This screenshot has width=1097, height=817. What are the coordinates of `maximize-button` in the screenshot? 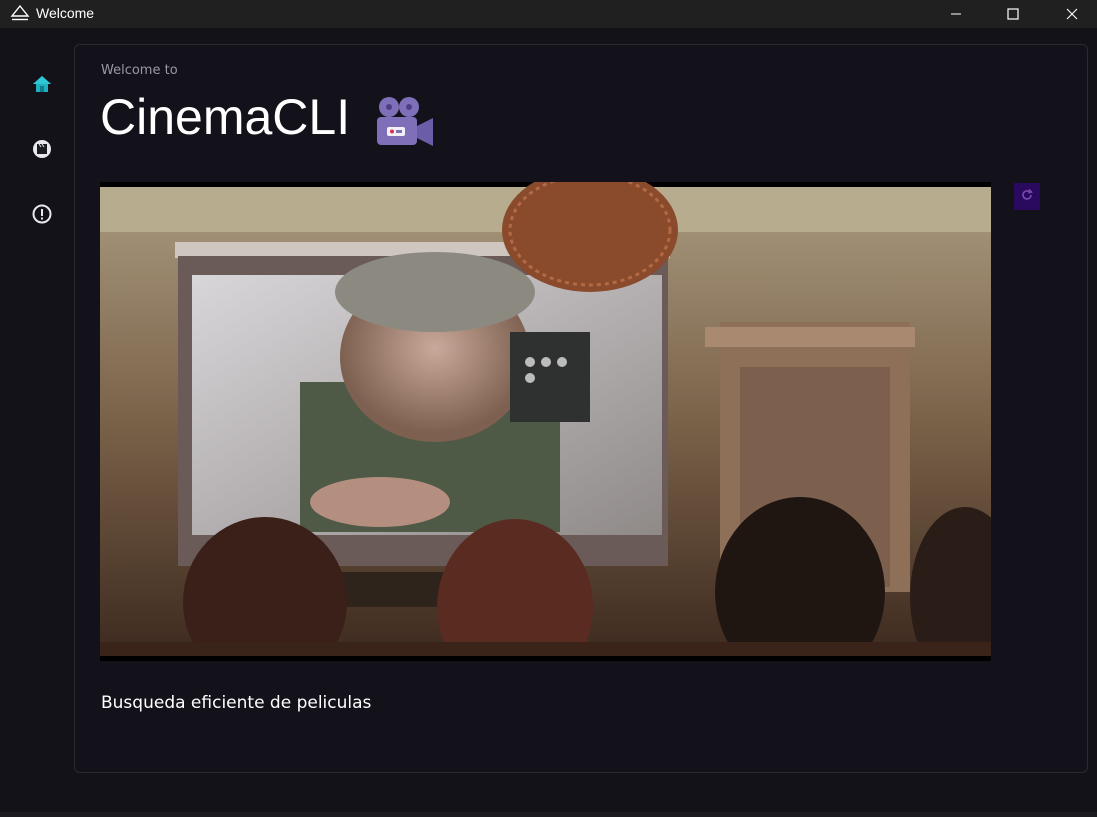 It's located at (1013, 14).